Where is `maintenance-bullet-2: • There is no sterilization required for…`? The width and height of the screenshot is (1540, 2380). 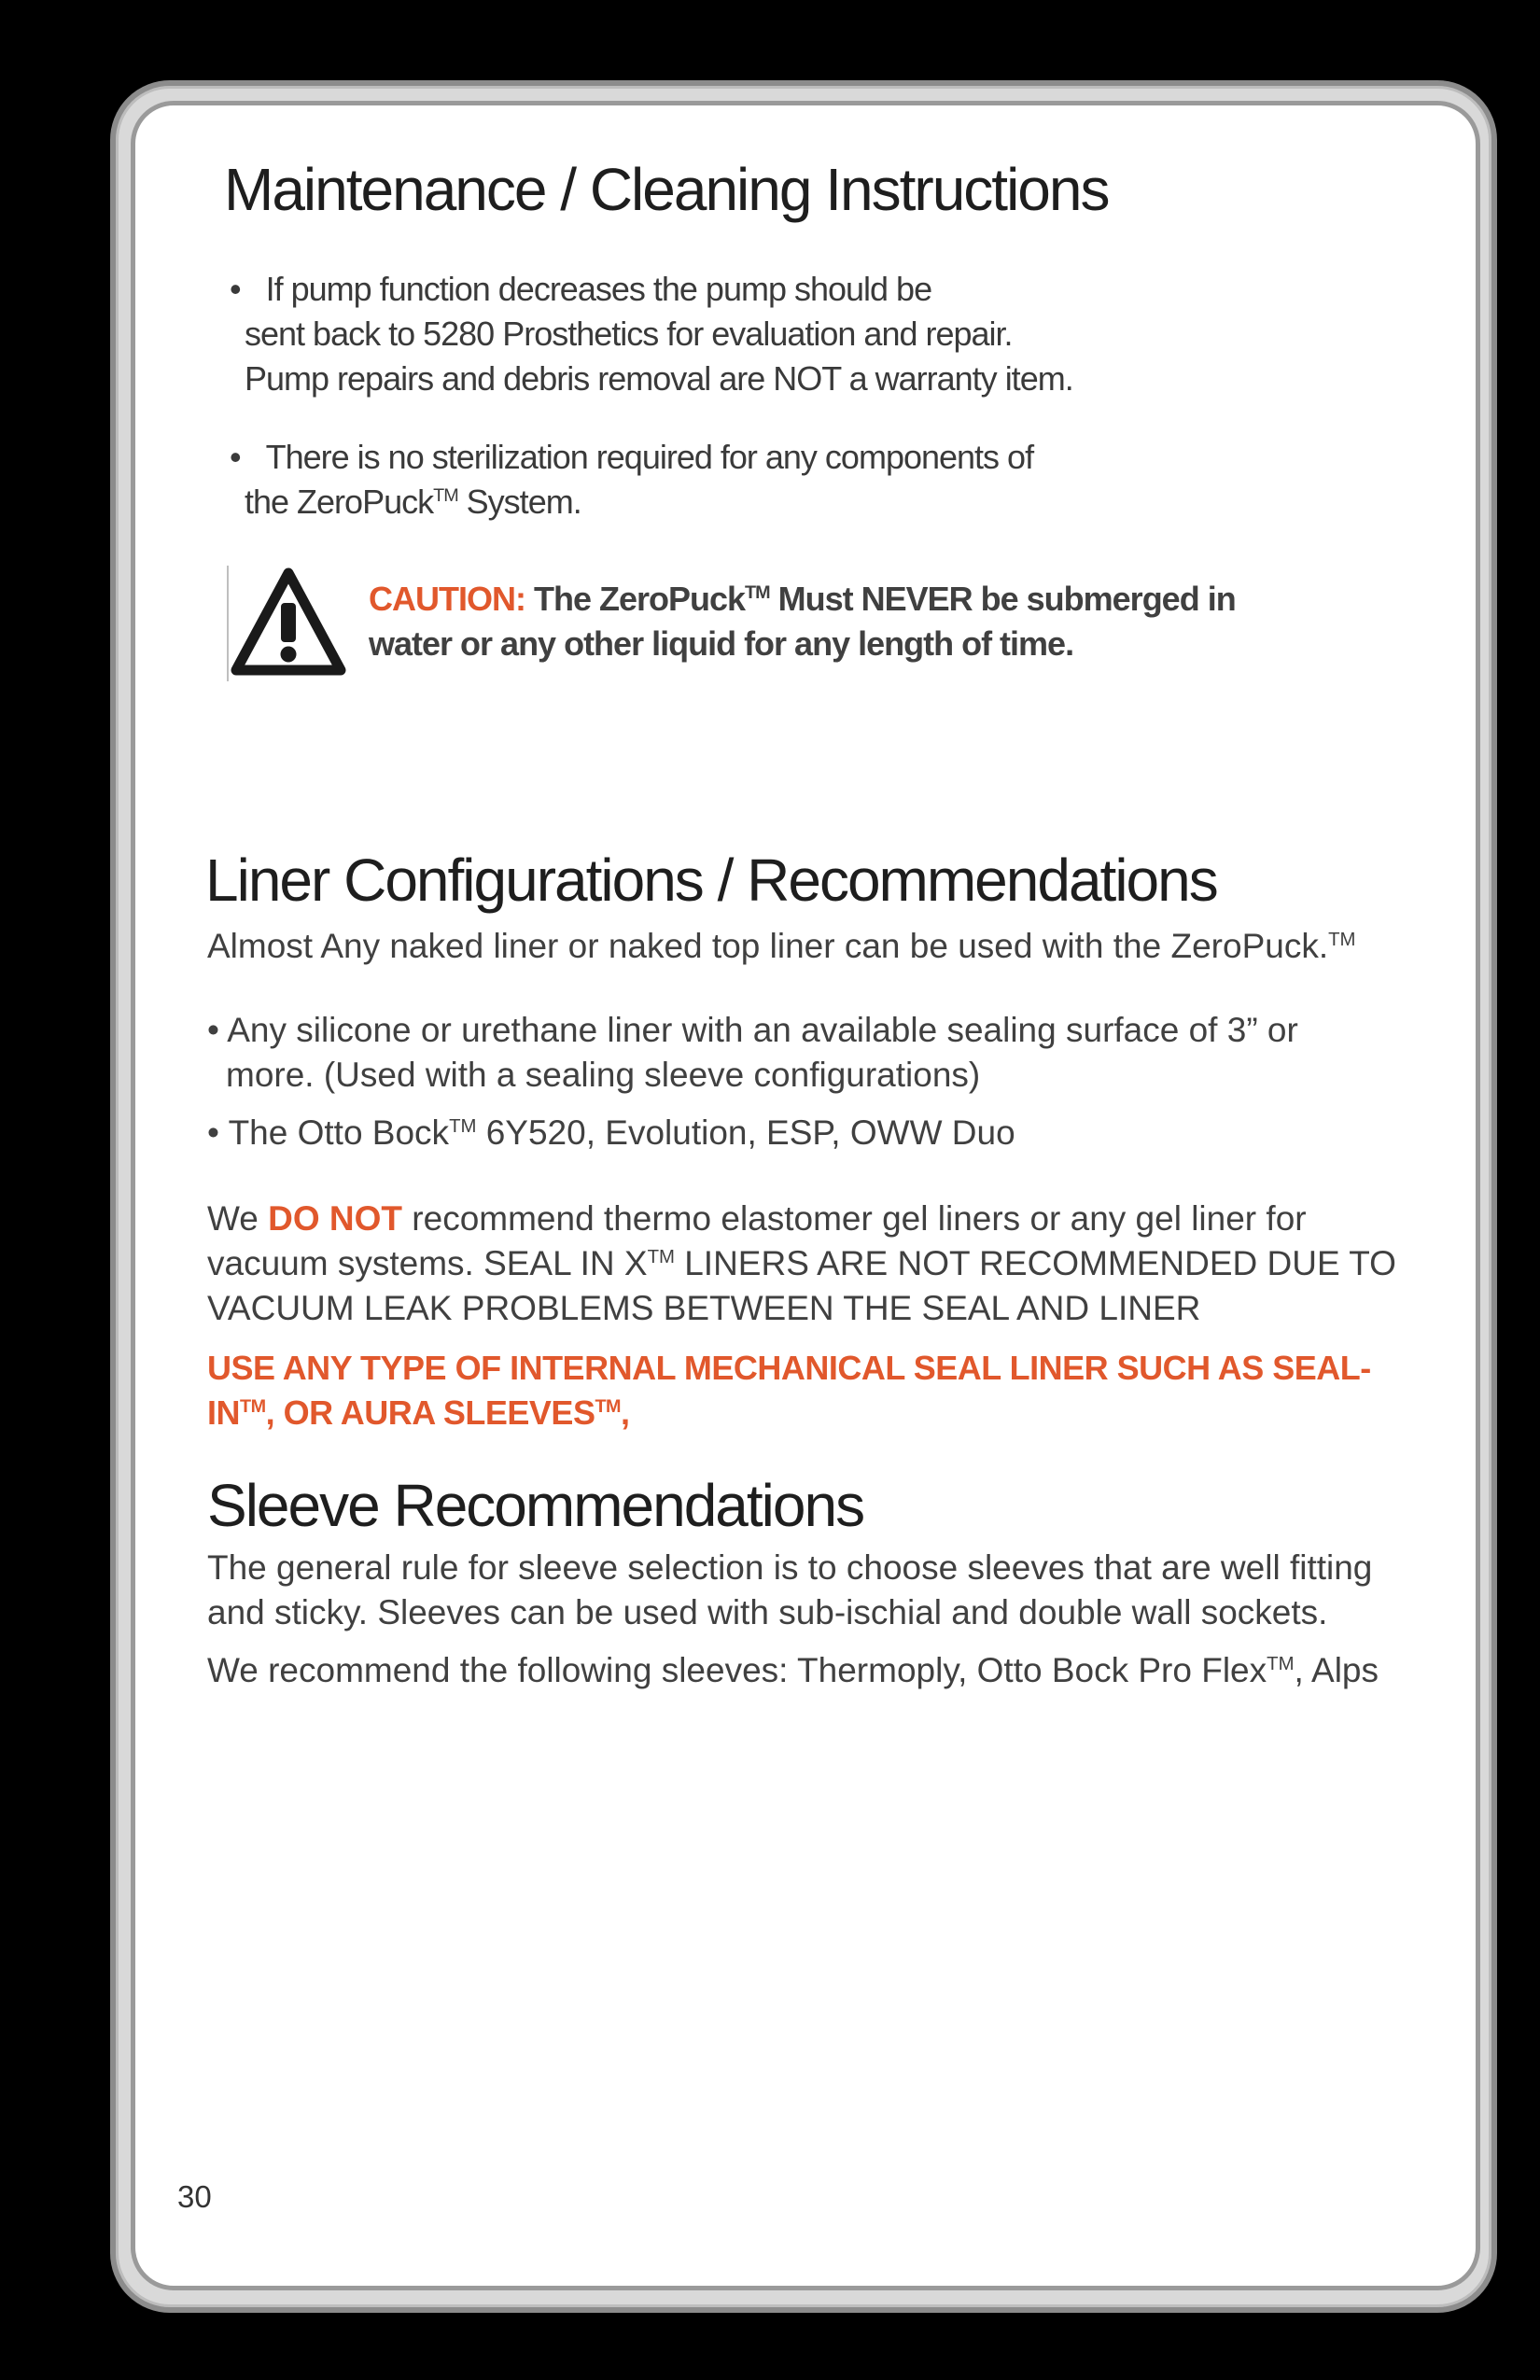 maintenance-bullet-2: • There is no sterilization required for… is located at coordinates (632, 479).